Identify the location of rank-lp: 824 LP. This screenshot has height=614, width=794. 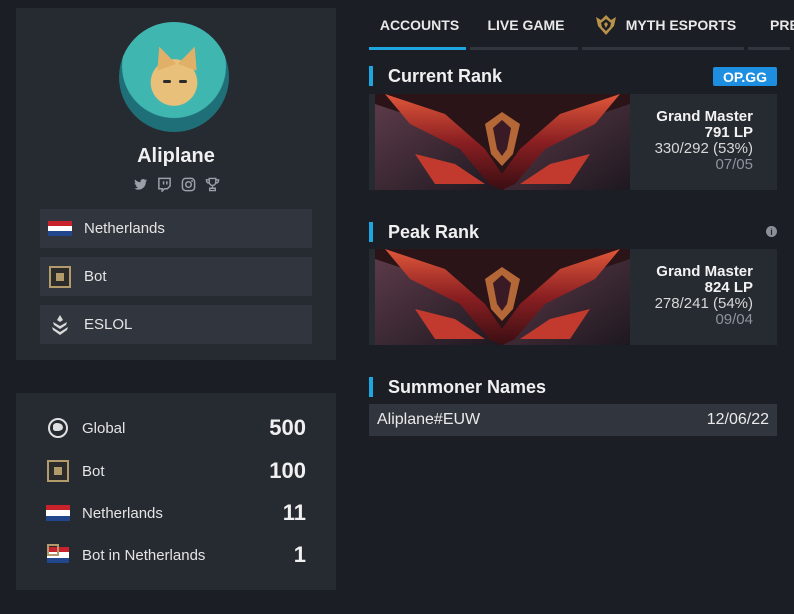
(728, 287).